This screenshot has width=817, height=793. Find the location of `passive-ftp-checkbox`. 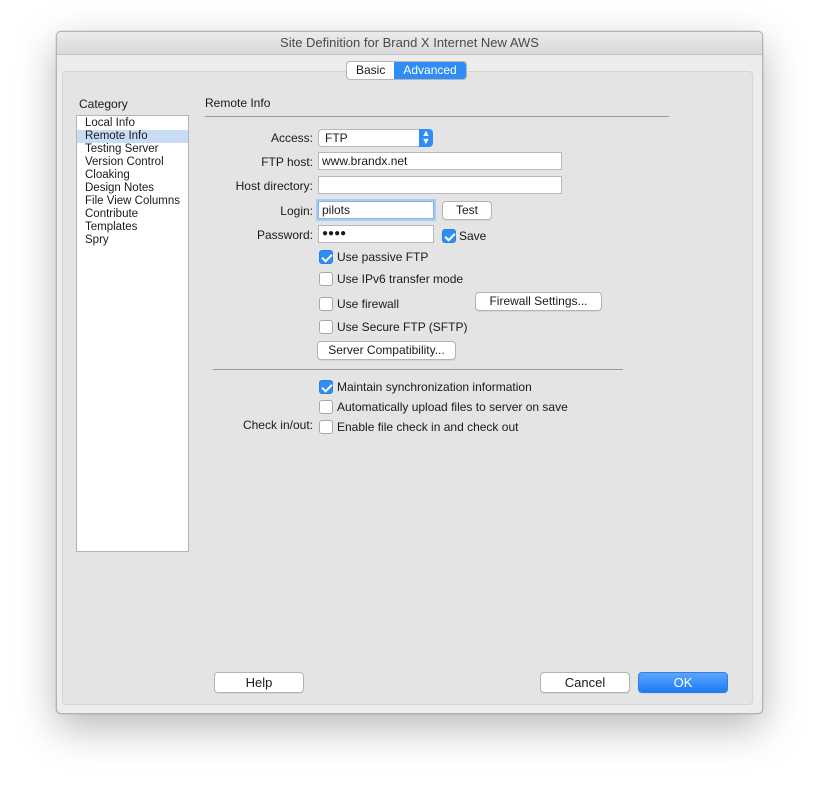

passive-ftp-checkbox is located at coordinates (326, 257).